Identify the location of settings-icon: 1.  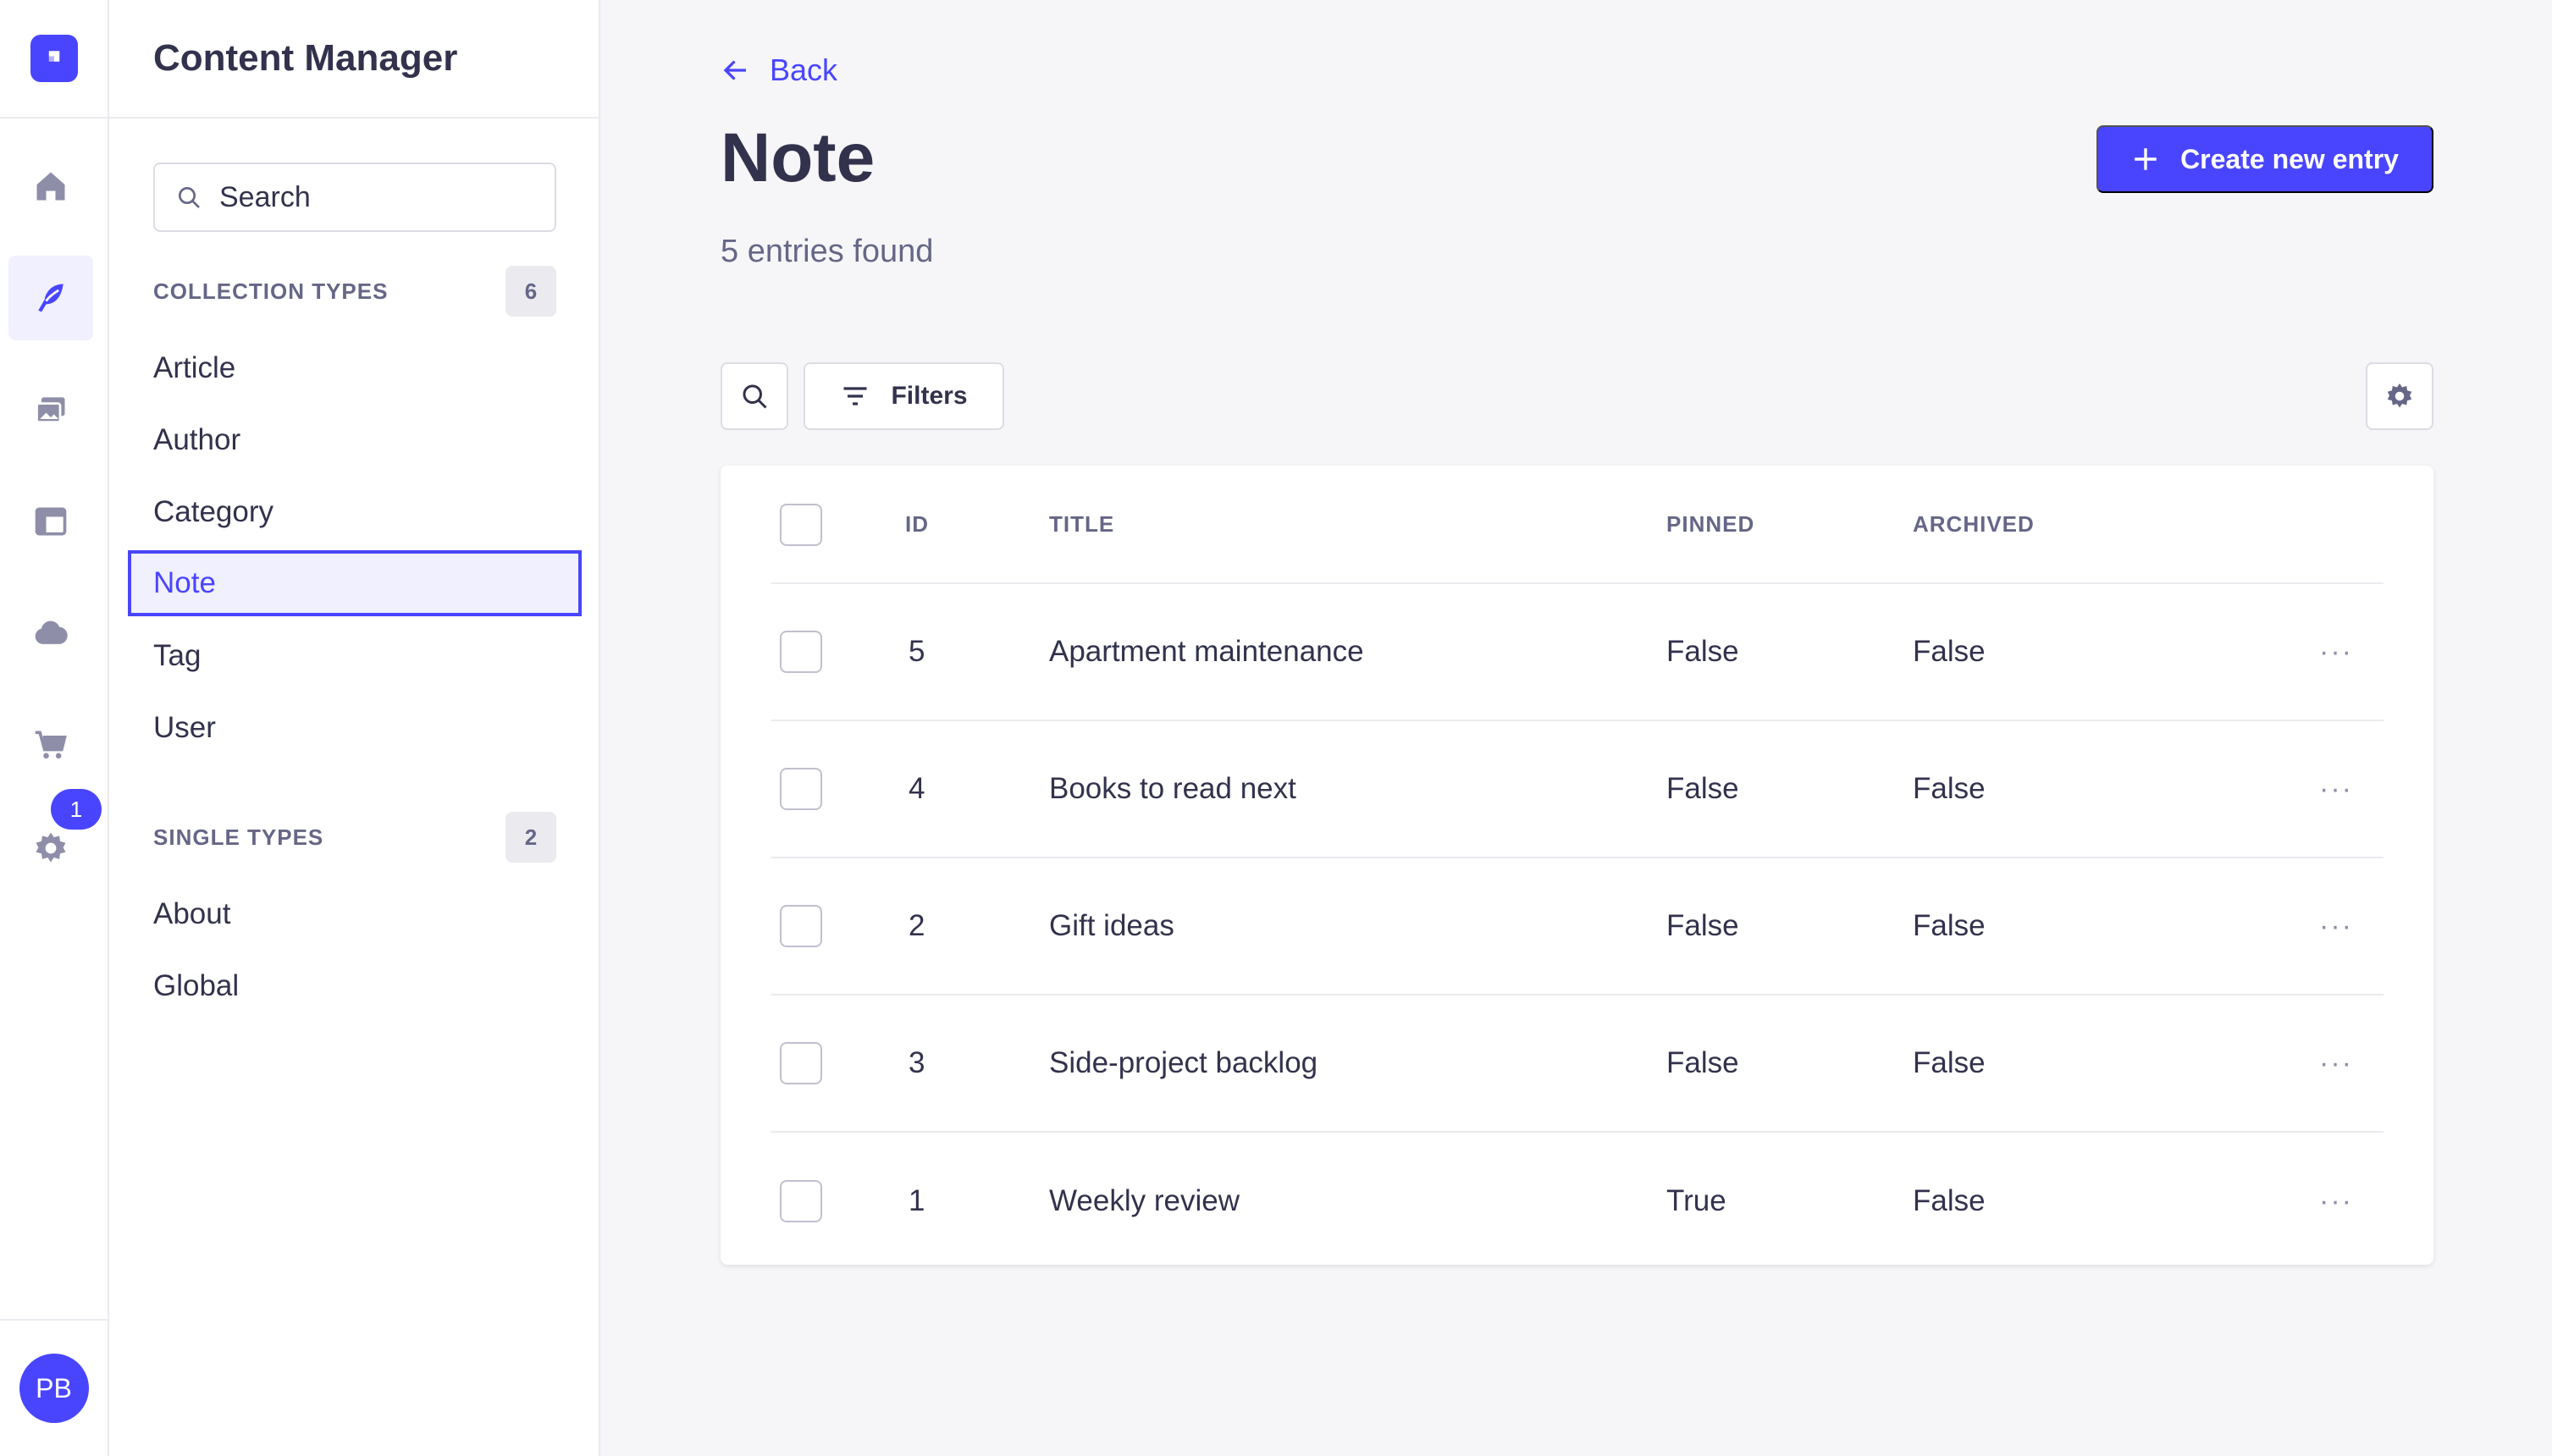
(55, 840).